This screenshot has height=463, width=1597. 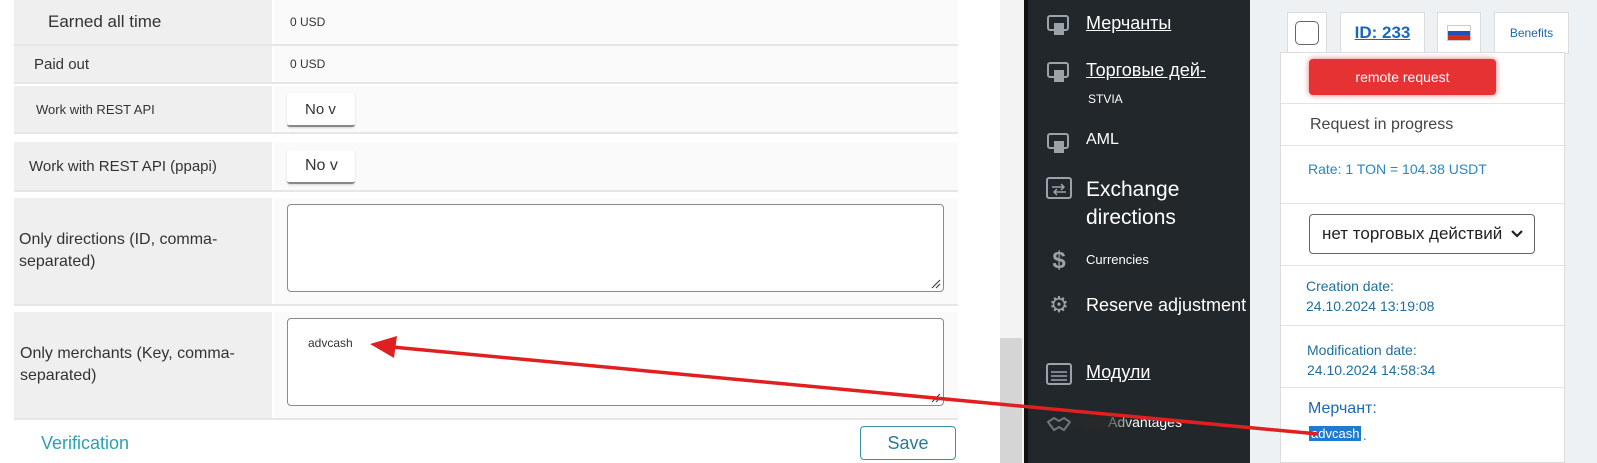 What do you see at coordinates (615, 362) in the screenshot?
I see `only-merchants-textarea: advcash` at bounding box center [615, 362].